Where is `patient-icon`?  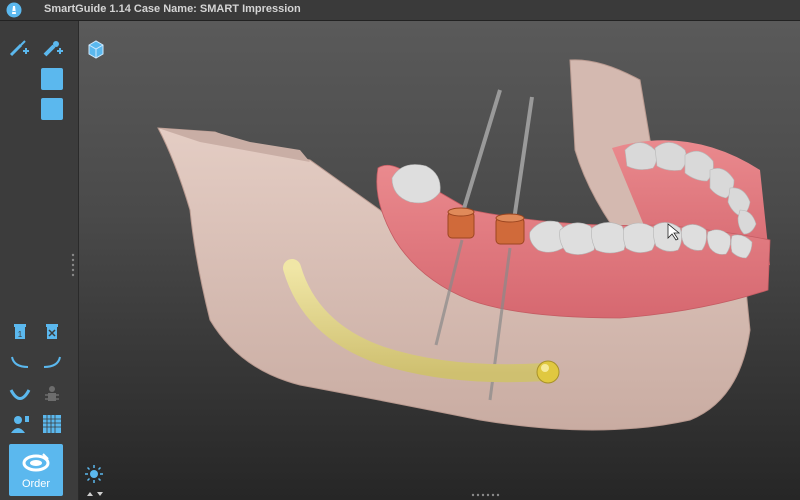
patient-icon is located at coordinates (20, 424).